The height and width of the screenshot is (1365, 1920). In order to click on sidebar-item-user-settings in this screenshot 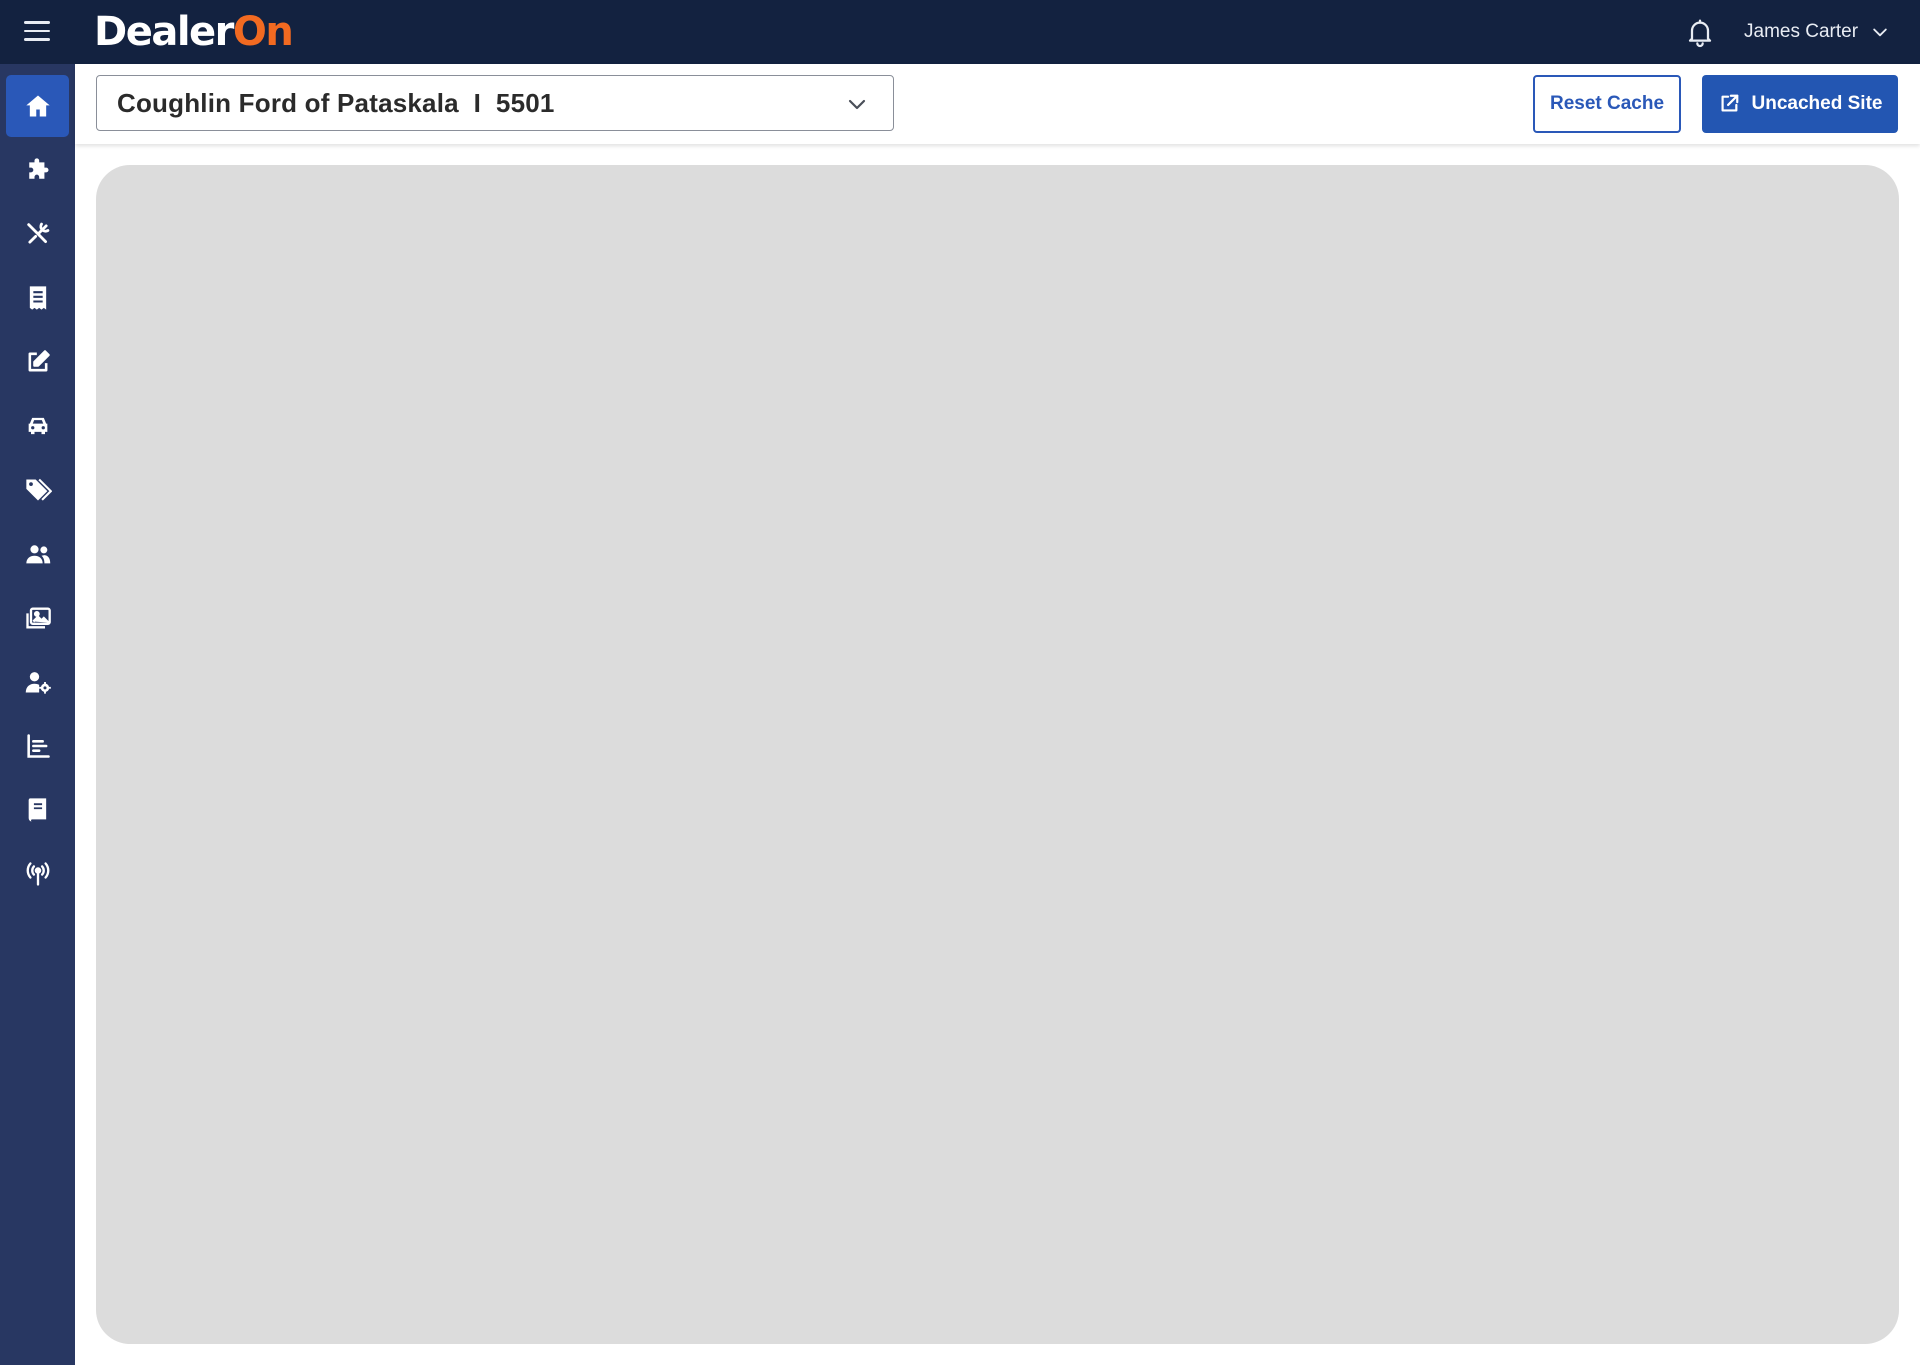, I will do `click(37, 682)`.